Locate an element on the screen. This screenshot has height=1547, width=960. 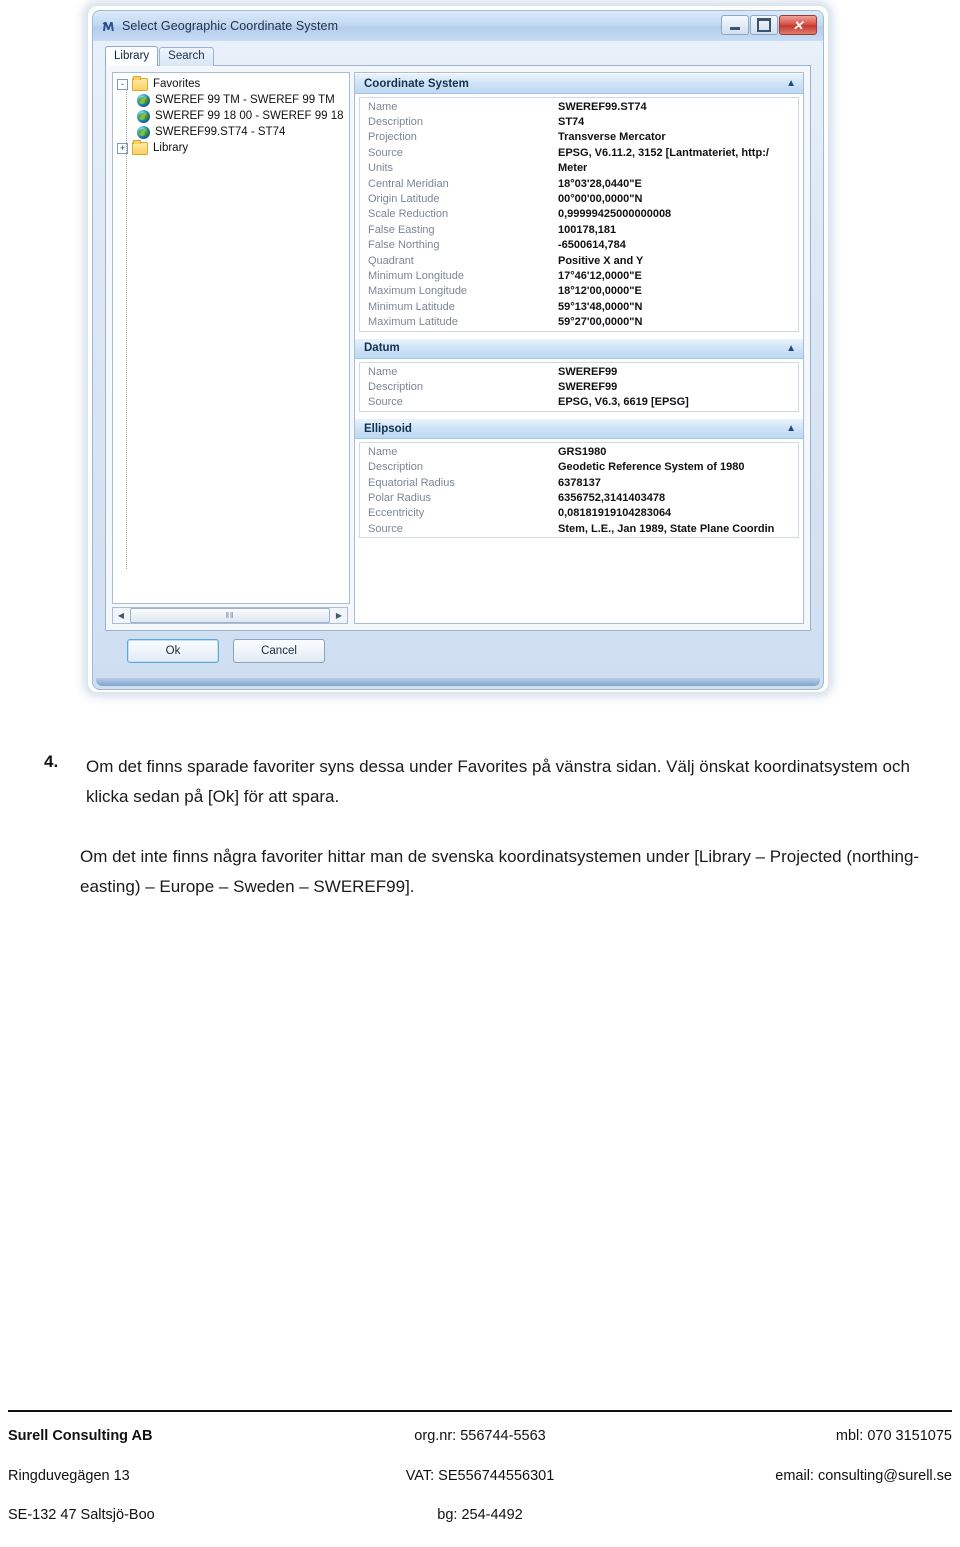
property-value: 0,08181919104283064 is located at coordinates (615, 513).